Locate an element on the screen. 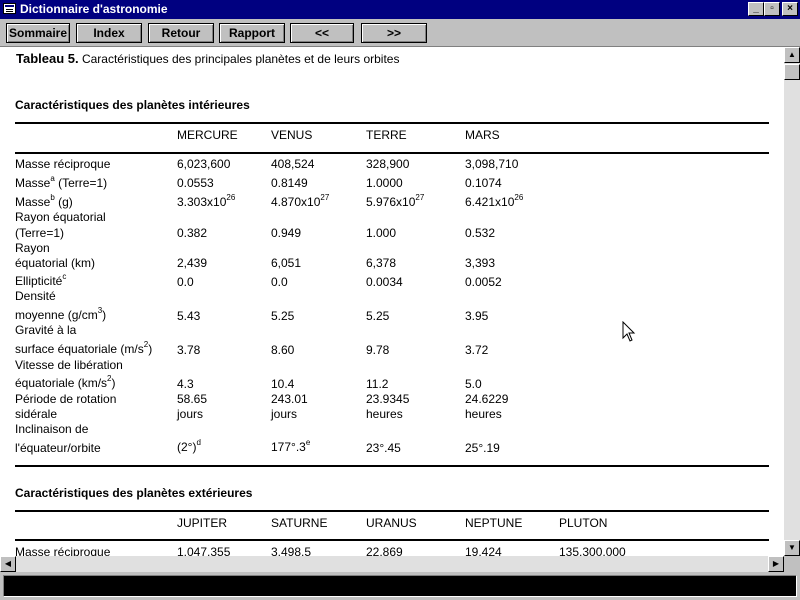  cell-value: 6,051 is located at coordinates (286, 263).